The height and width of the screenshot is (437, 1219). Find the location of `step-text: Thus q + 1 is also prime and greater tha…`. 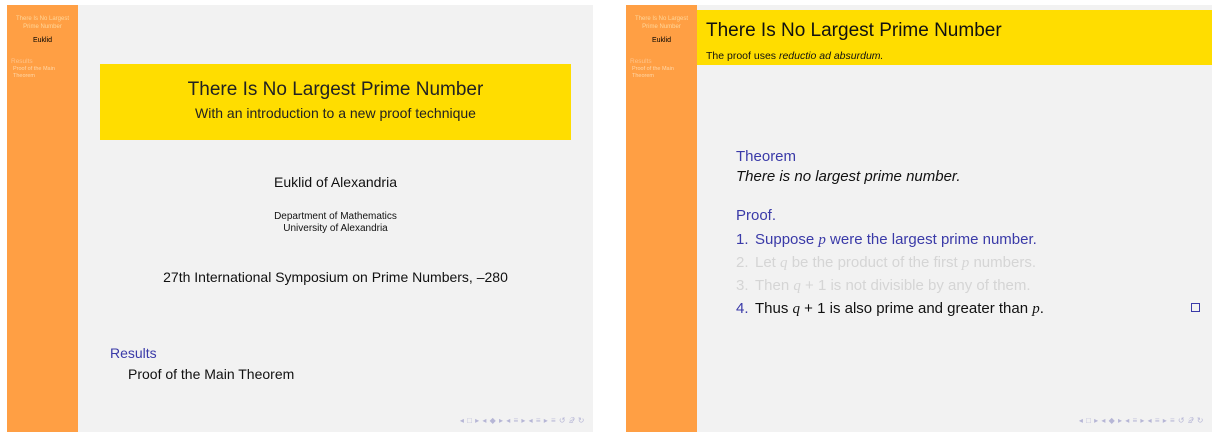

step-text: Thus q + 1 is also prime and greater tha… is located at coordinates (899, 308).